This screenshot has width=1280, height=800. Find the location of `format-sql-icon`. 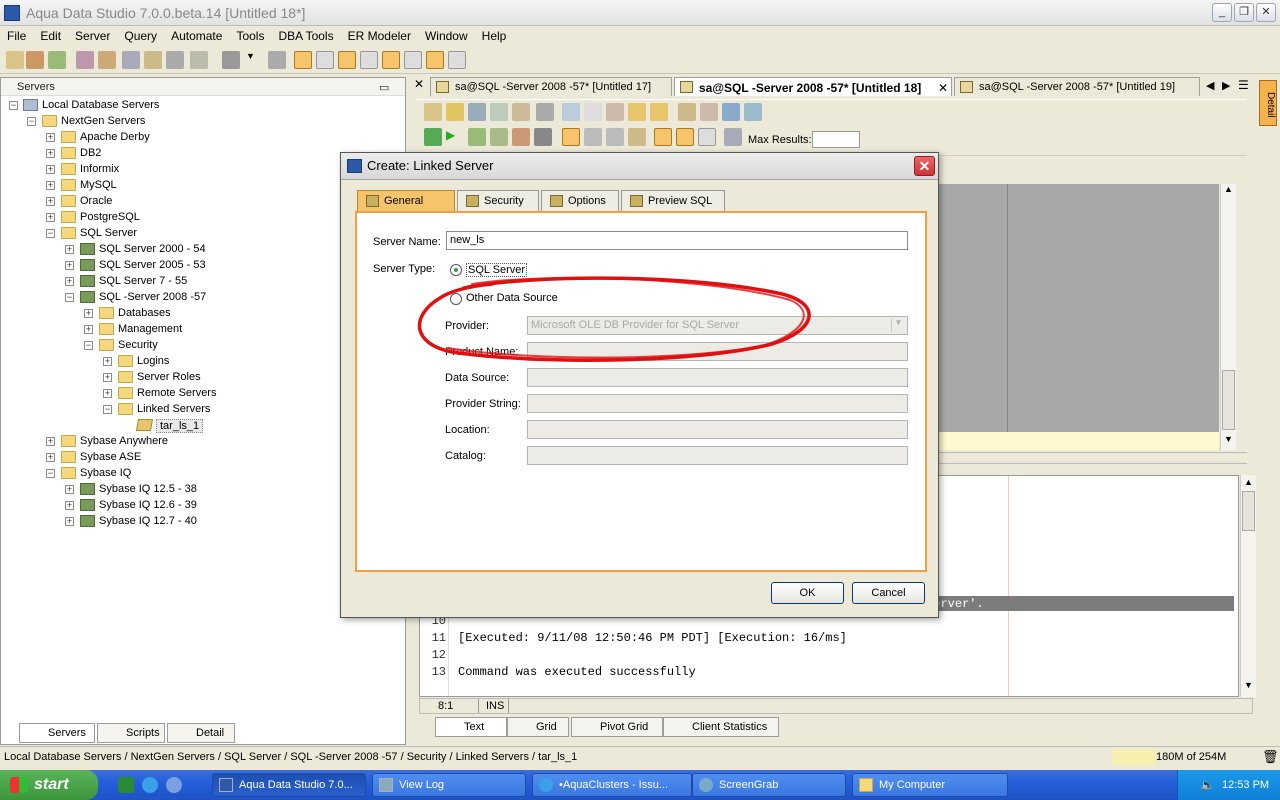

format-sql-icon is located at coordinates (731, 112).